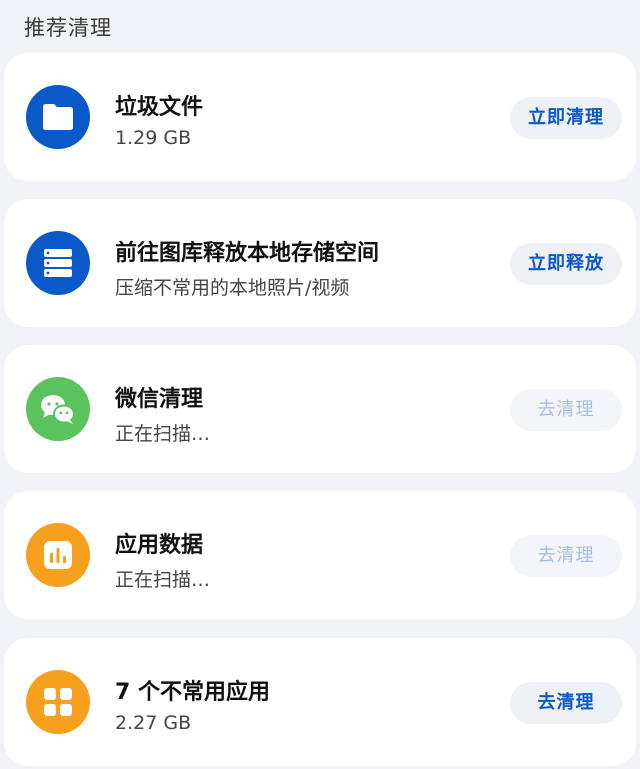 This screenshot has height=769, width=640. Describe the element at coordinates (159, 545) in the screenshot. I see `item-title: 应用数据` at that location.